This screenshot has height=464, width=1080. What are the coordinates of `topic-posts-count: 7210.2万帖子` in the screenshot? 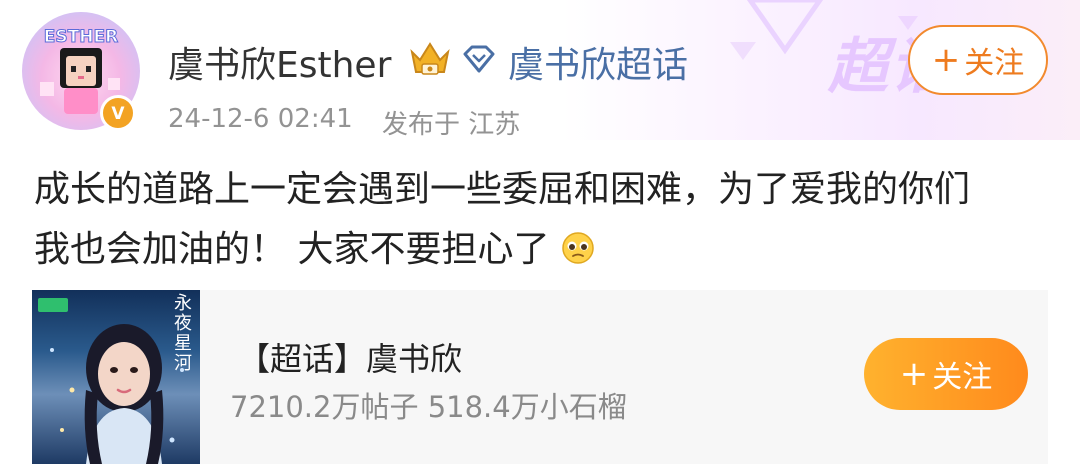 It's located at (324, 407).